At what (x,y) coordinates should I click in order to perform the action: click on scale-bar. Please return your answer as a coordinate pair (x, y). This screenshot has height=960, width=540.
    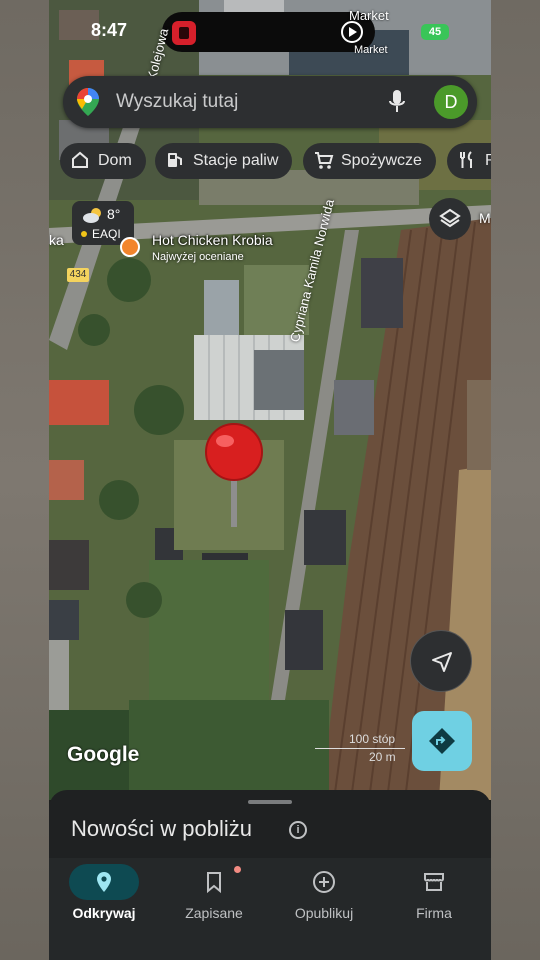
    Looking at the image, I should click on (360, 748).